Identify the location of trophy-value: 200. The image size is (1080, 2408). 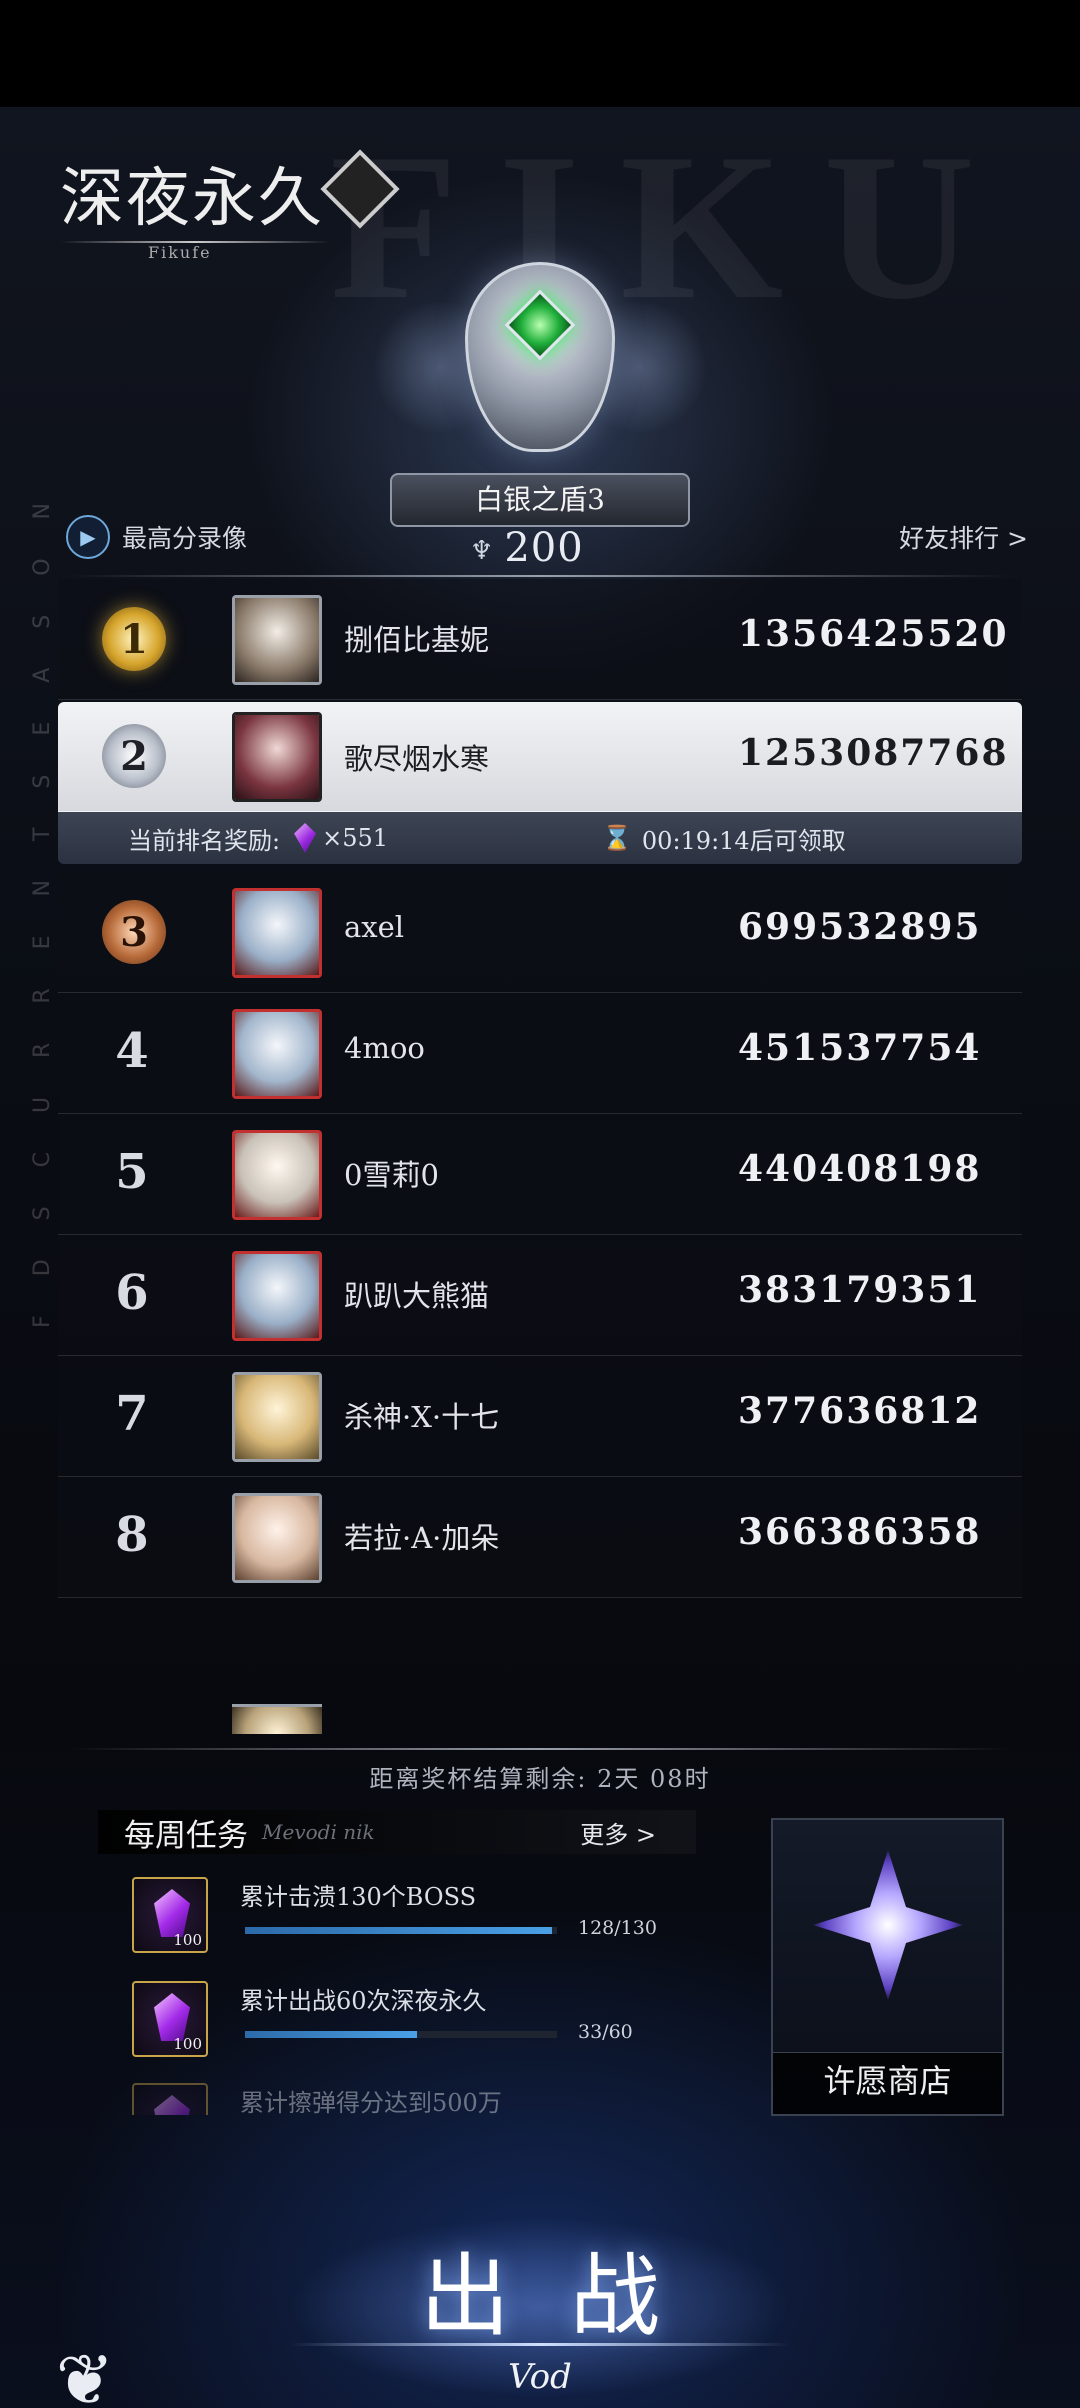
(544, 548).